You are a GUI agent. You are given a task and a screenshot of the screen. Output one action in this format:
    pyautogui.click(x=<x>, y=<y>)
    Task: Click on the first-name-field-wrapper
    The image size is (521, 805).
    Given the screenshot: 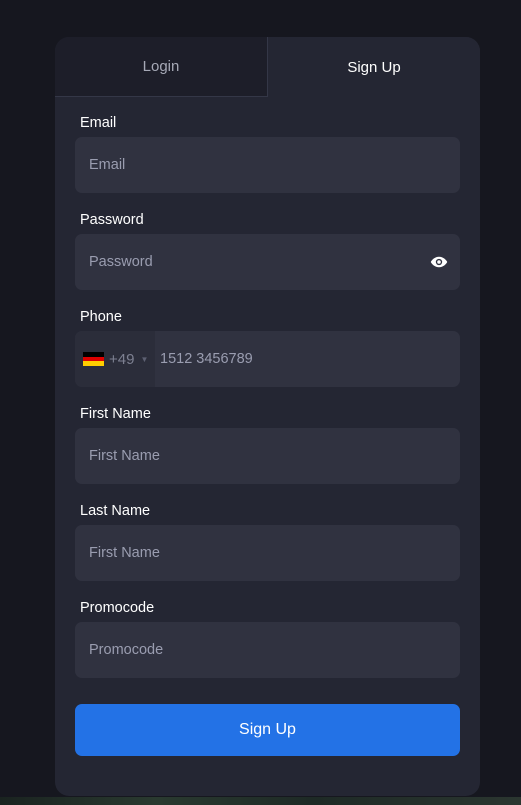 What is the action you would take?
    pyautogui.click(x=267, y=456)
    